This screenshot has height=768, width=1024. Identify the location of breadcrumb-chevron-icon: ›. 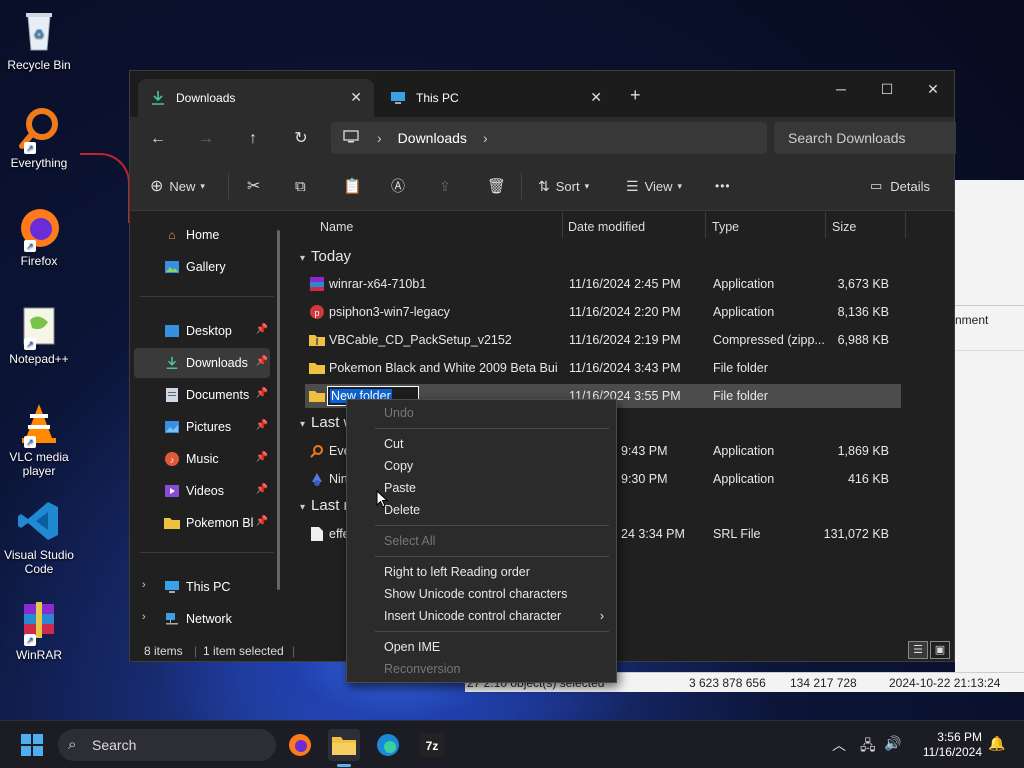
(379, 138).